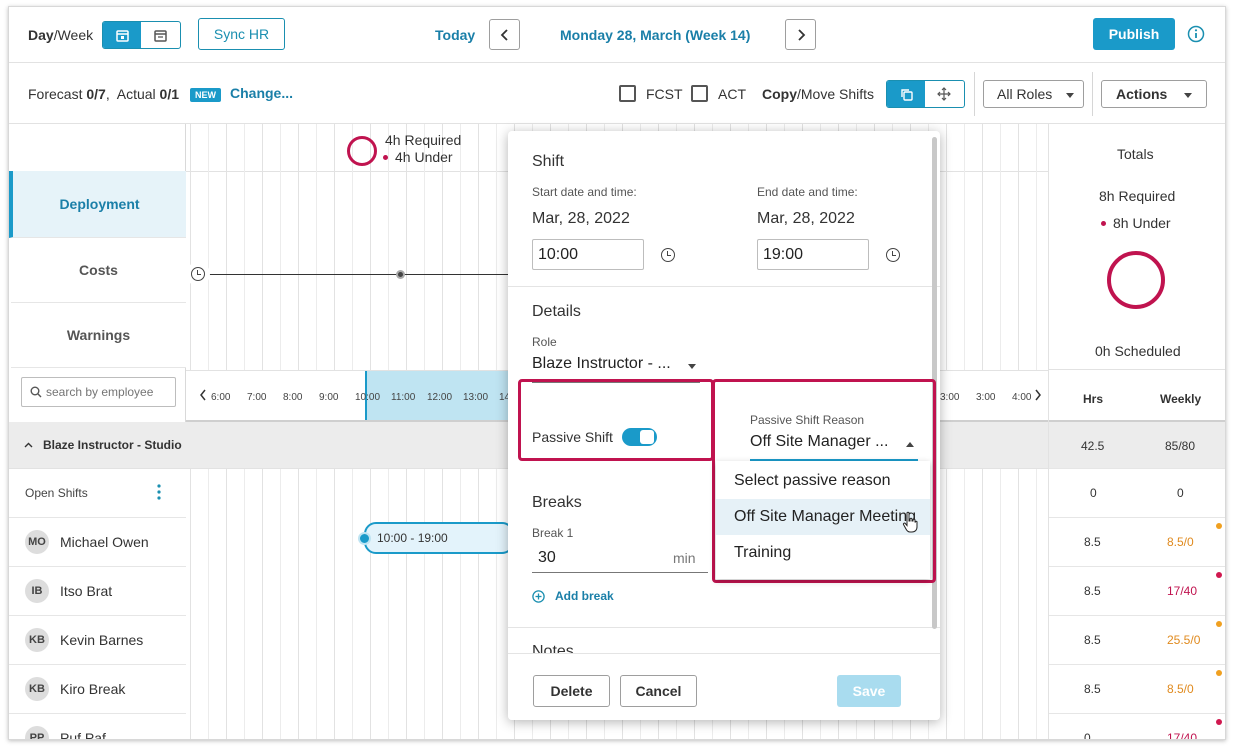 This screenshot has height=746, width=1234. I want to click on copy-move-toggle, so click(925, 94).